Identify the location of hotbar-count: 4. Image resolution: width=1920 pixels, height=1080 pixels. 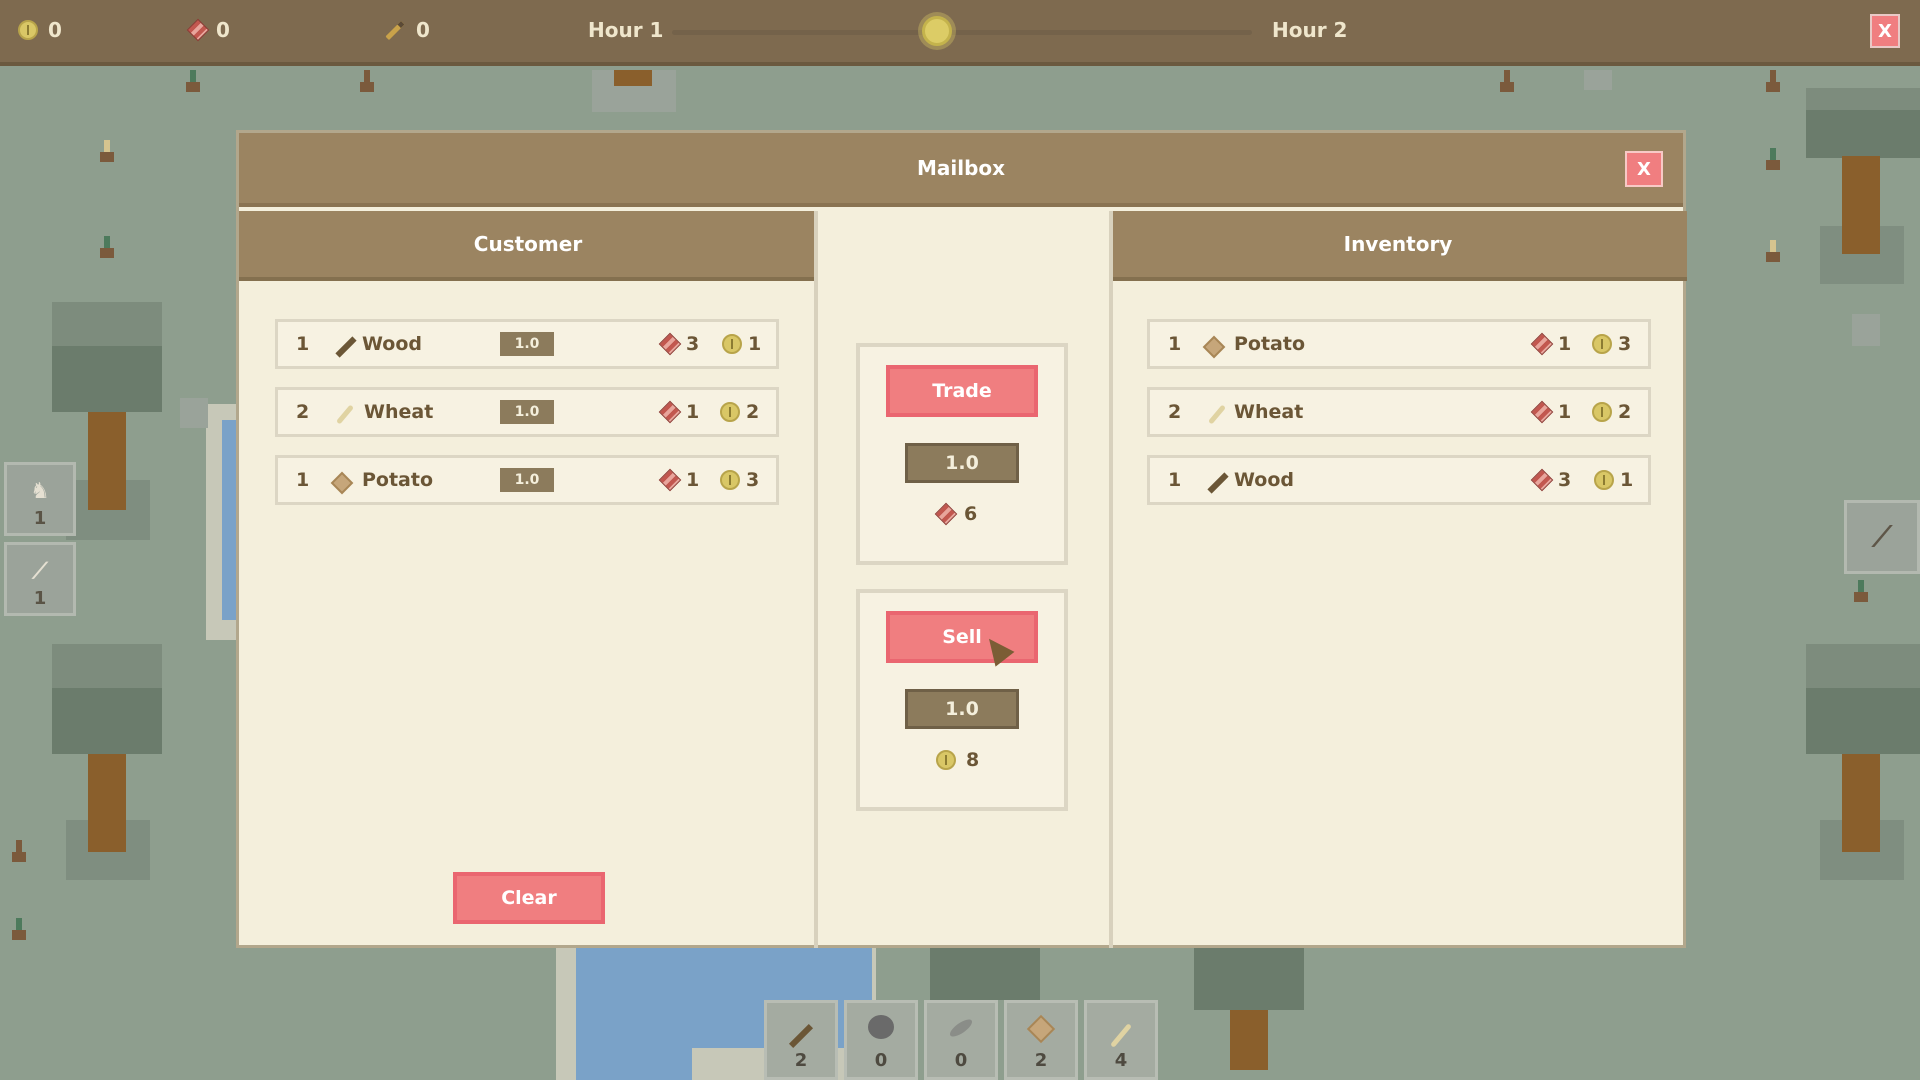
(1121, 1060).